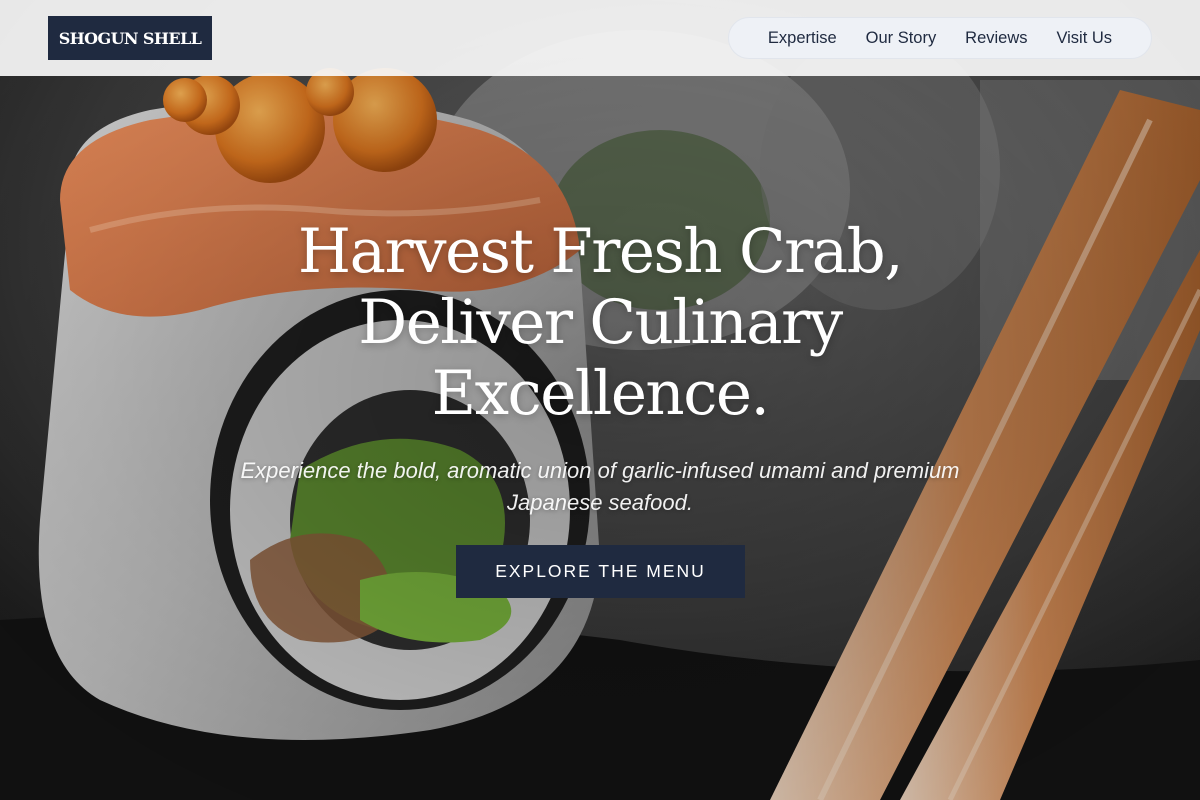 Image resolution: width=1200 pixels, height=800 pixels. I want to click on nav-link-visit-us: Visit Us, so click(1084, 38).